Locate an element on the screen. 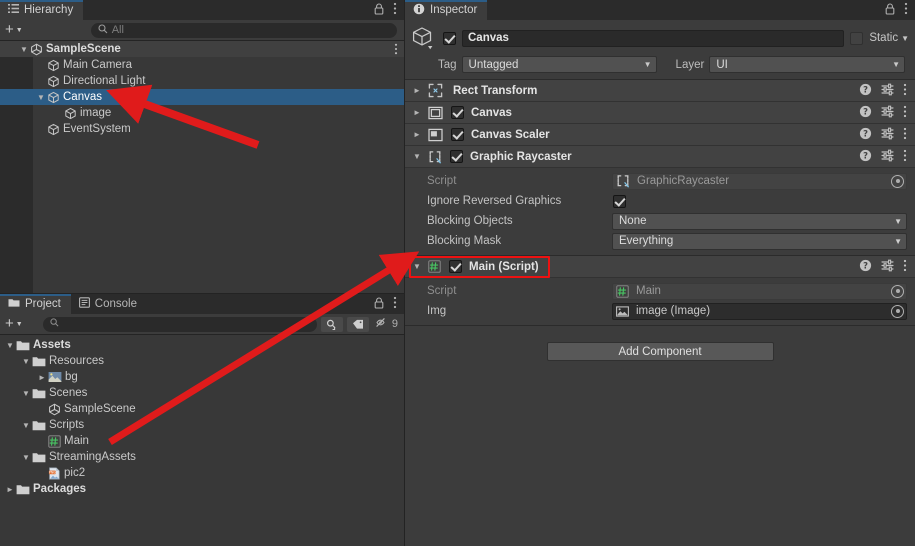  project-row-packages: ► Packages is located at coordinates (202, 489).